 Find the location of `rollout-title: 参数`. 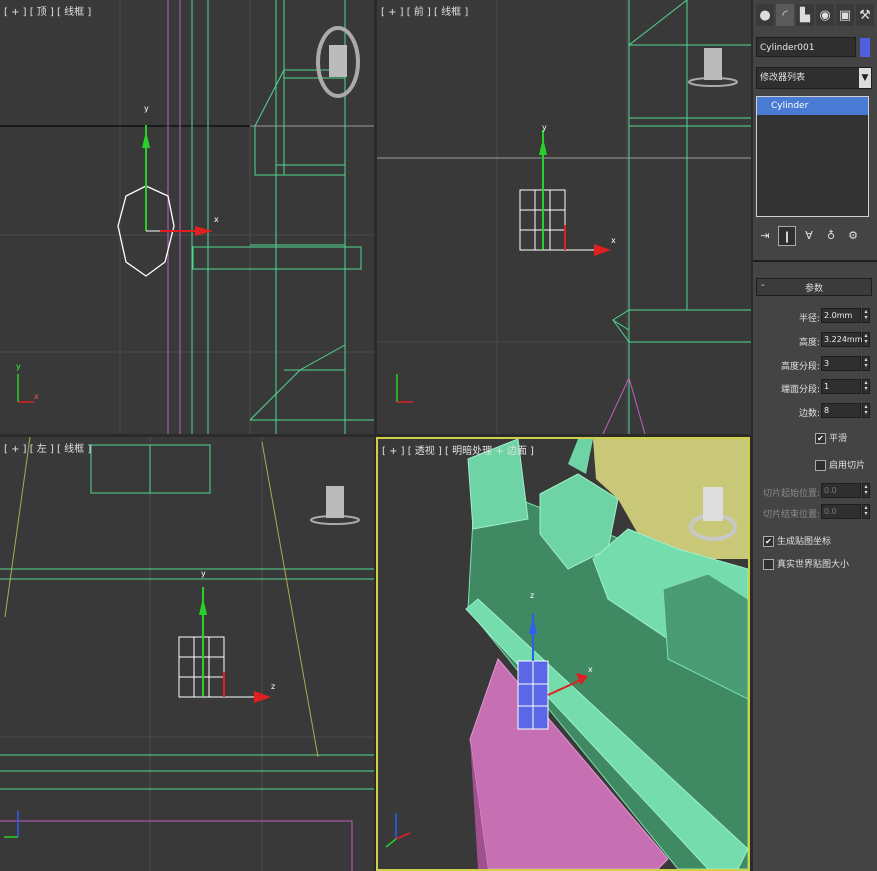

rollout-title: 参数 is located at coordinates (813, 289).